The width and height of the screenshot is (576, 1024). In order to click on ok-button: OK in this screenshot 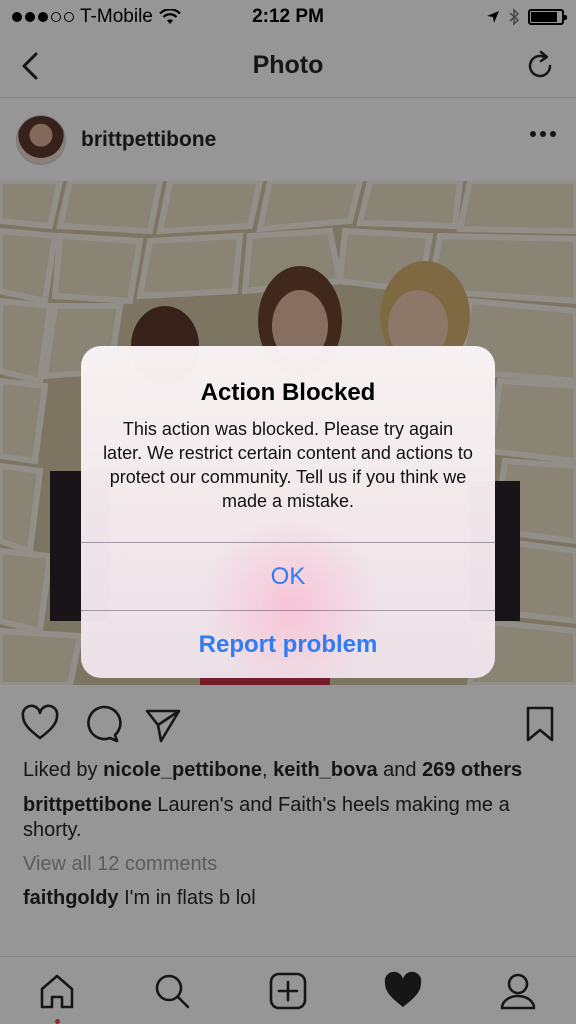, I will do `click(288, 577)`.